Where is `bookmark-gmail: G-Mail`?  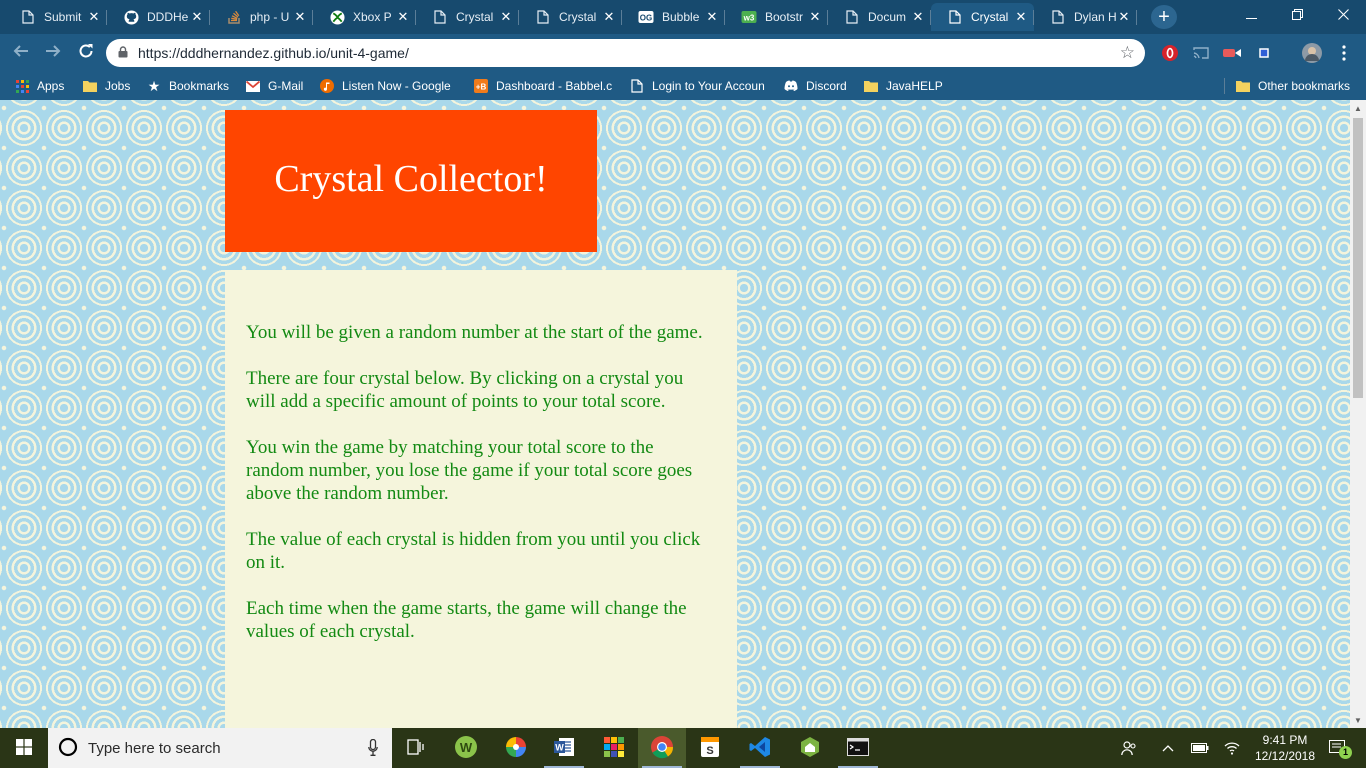
bookmark-gmail: G-Mail is located at coordinates (274, 86).